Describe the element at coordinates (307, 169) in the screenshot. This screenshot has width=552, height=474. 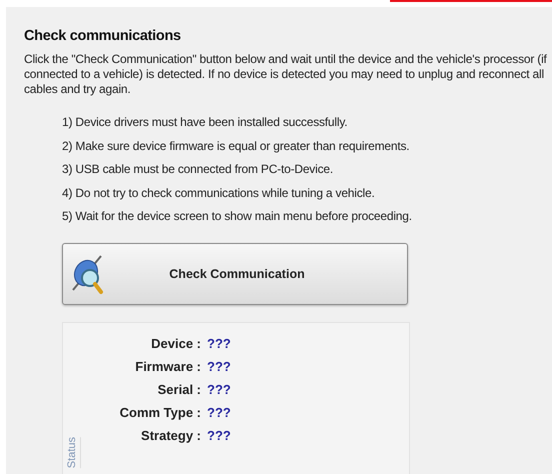
I see `instruction-step: 3) USB cable must be connected from PC-to-Device.` at that location.